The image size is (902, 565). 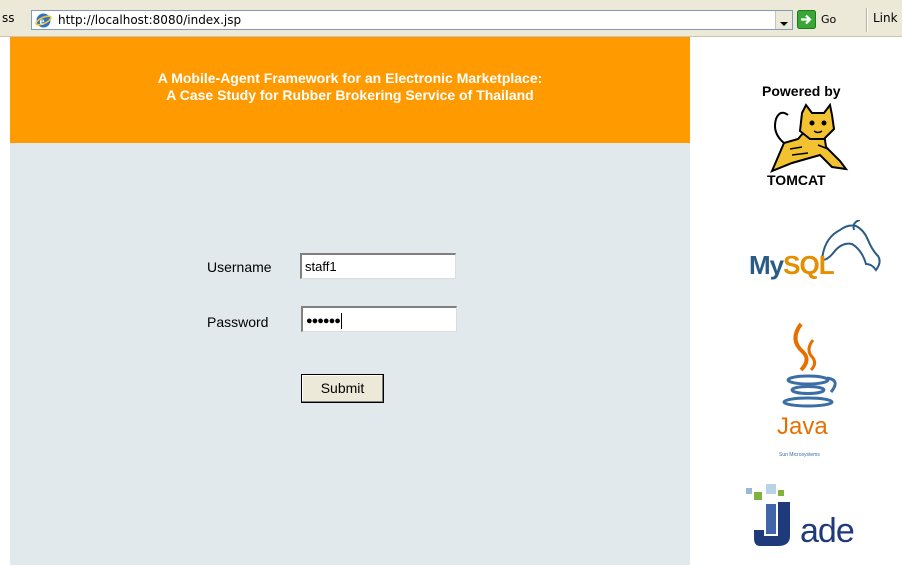 I want to click on internet-explorer-icon: e, so click(x=43, y=20).